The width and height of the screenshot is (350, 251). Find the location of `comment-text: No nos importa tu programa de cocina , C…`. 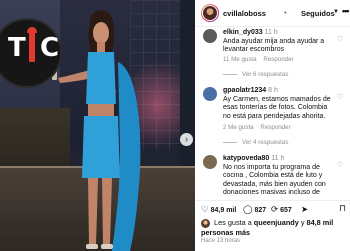

comment-text: No nos importa tu programa de cocina , C… is located at coordinates (274, 180).